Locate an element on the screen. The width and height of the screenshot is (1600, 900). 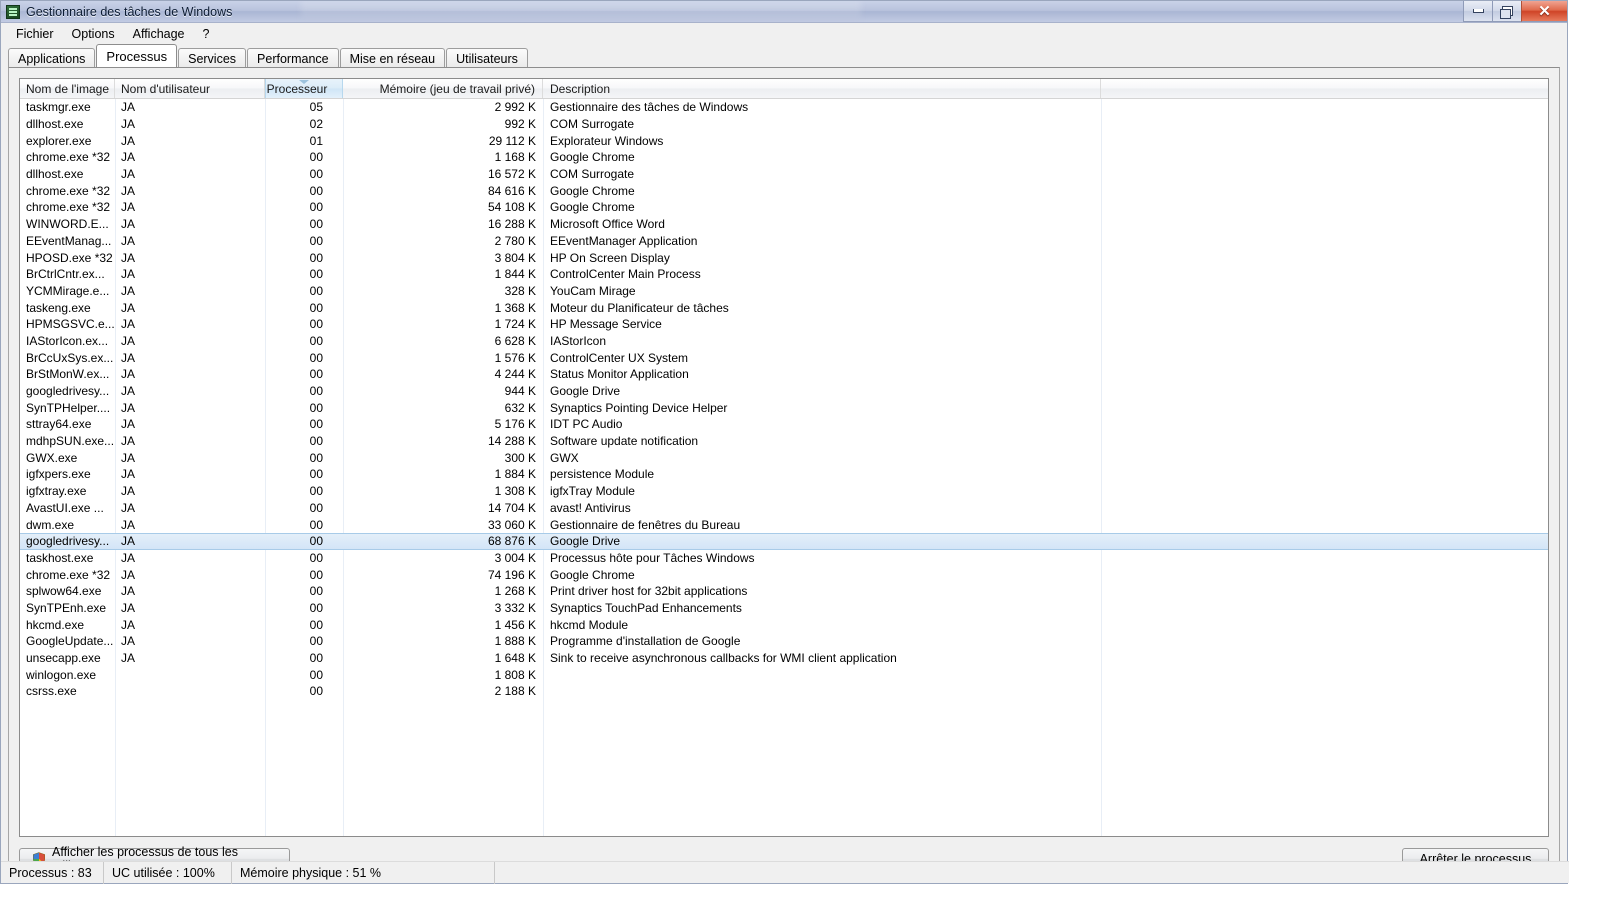
column-header-user-name: Nom d'utilisateur is located at coordinates (190, 88).